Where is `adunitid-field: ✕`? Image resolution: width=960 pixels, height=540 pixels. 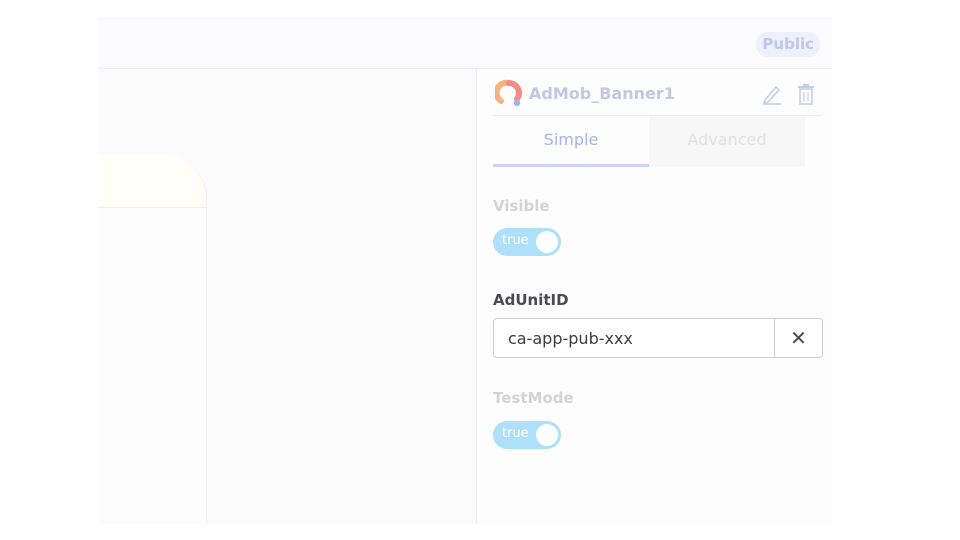
adunitid-field: ✕ is located at coordinates (658, 338).